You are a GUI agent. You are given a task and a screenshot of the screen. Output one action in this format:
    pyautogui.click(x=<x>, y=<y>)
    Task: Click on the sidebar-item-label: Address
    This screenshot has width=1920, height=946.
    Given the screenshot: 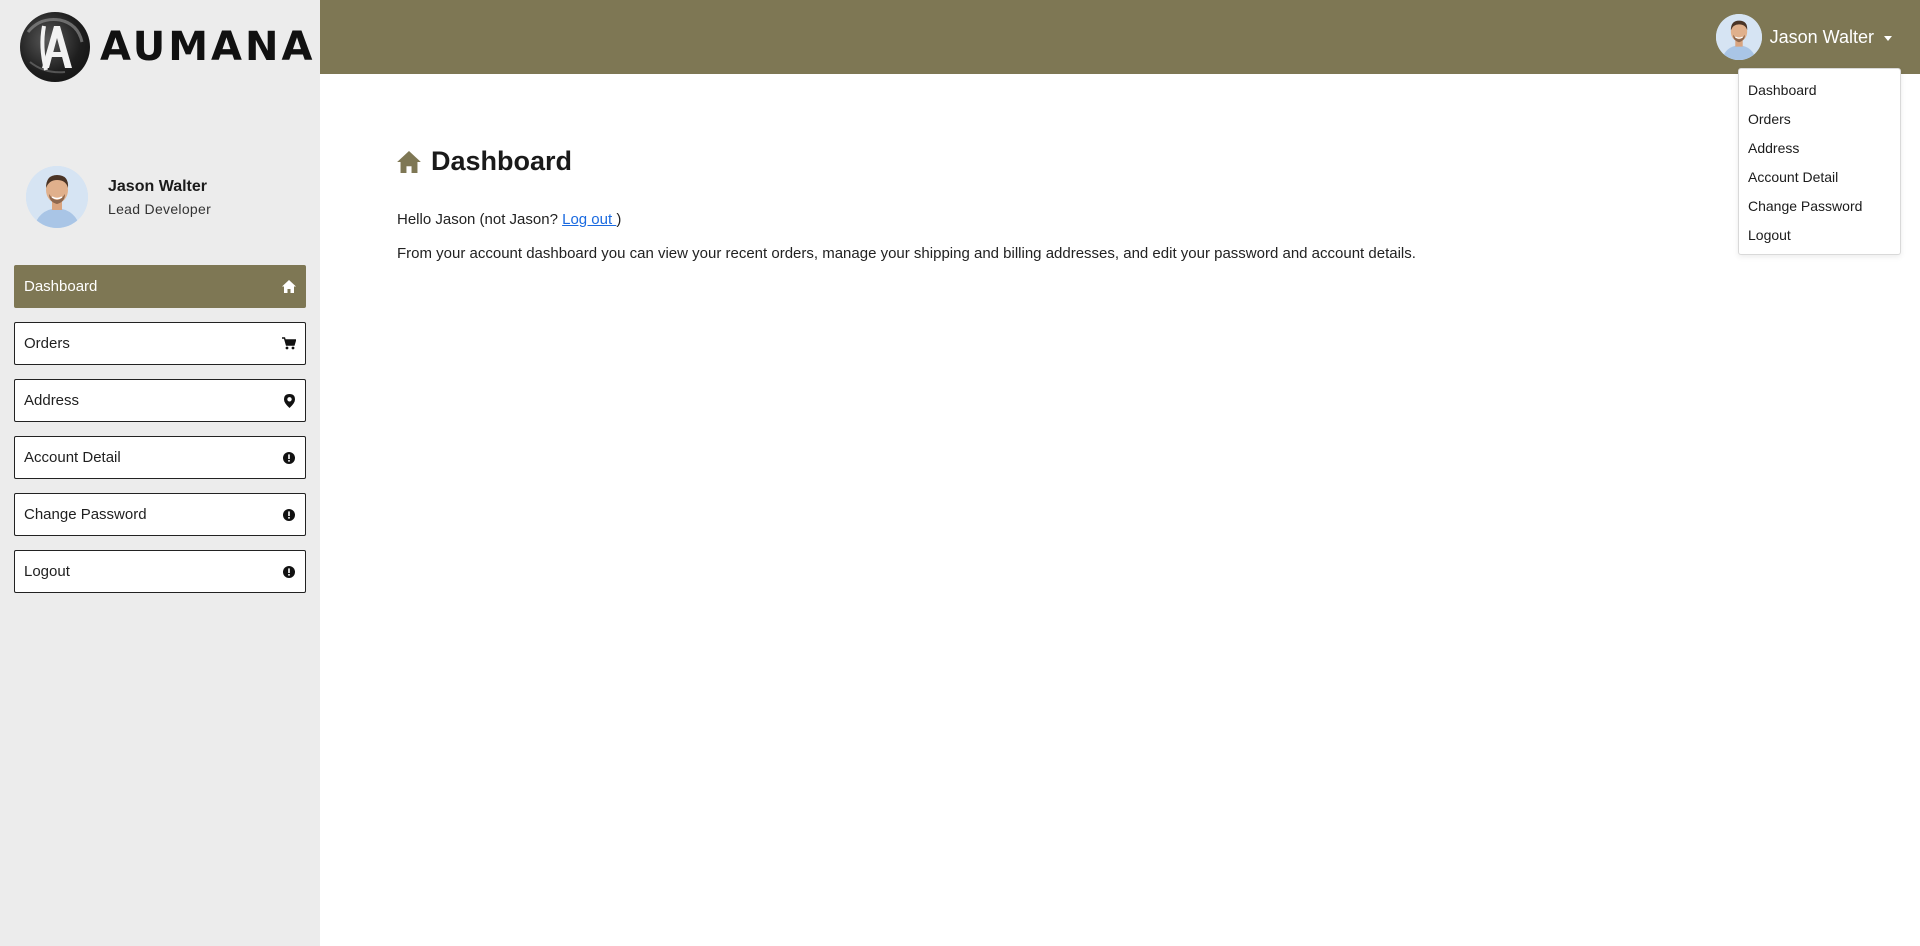 What is the action you would take?
    pyautogui.click(x=52, y=400)
    